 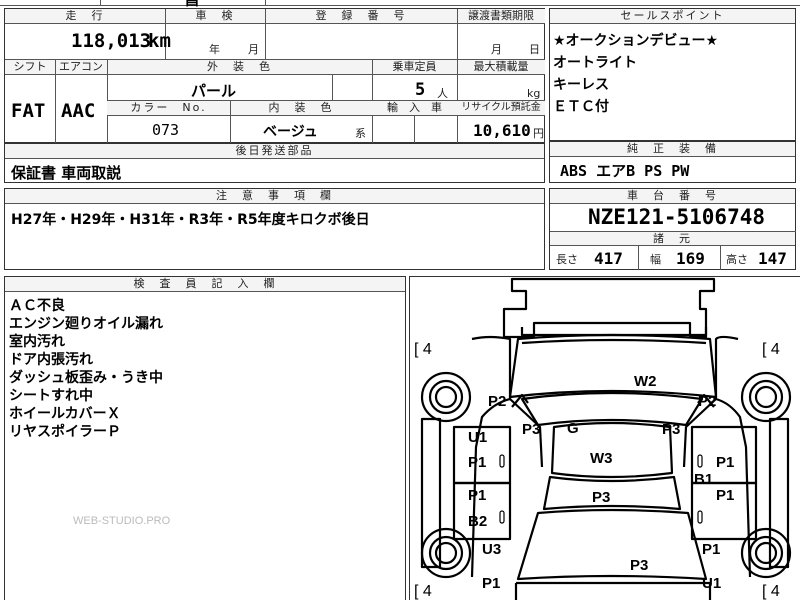 What do you see at coordinates (477, 462) in the screenshot?
I see `damage-mark-p1-left-upper: P1` at bounding box center [477, 462].